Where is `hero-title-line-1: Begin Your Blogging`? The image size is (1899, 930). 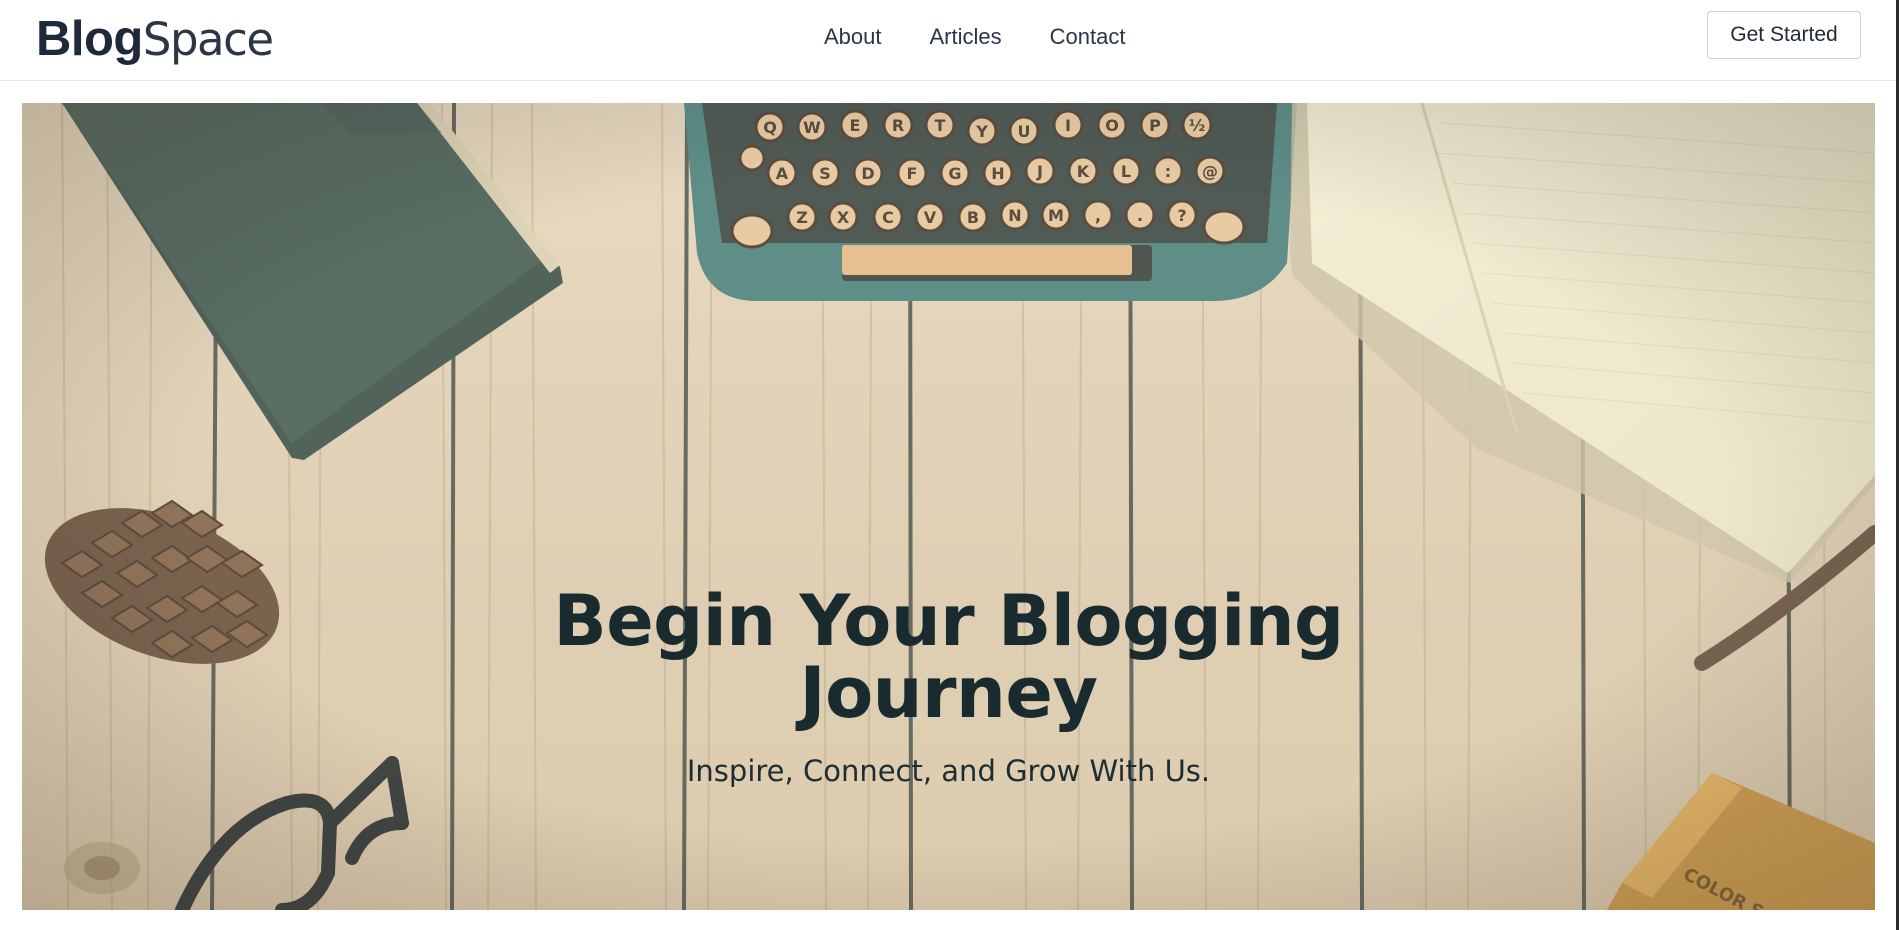 hero-title-line-1: Begin Your Blogging is located at coordinates (948, 621).